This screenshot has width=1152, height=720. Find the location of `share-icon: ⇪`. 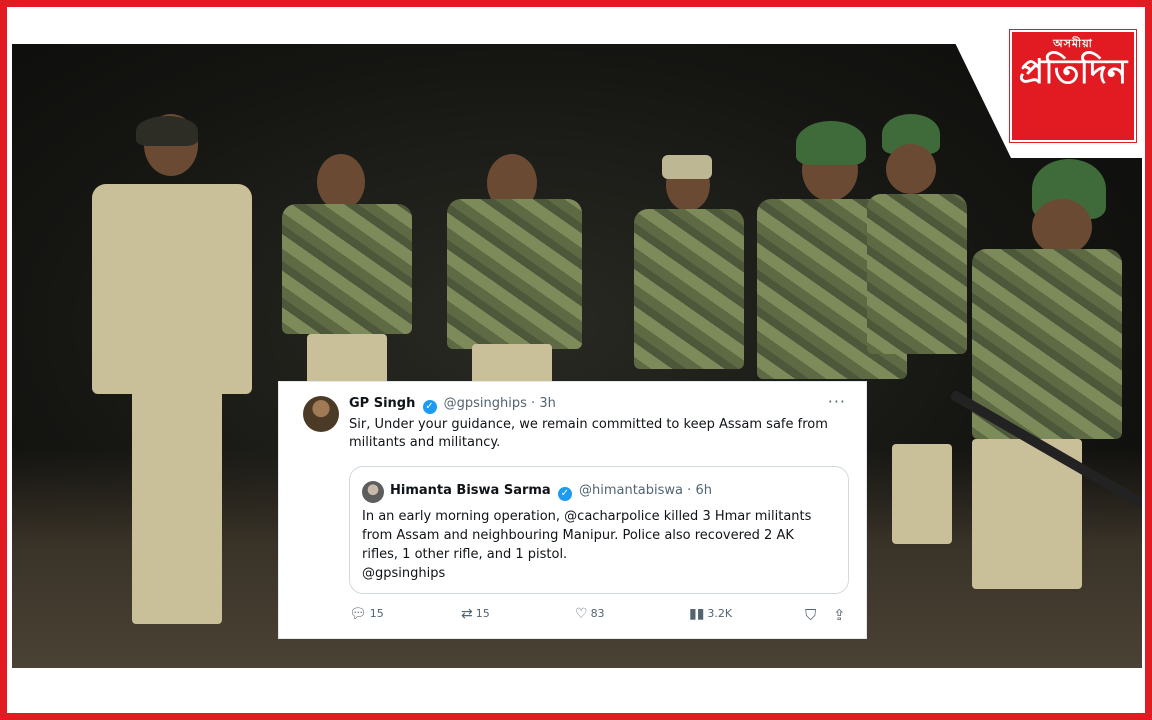

share-icon: ⇪ is located at coordinates (839, 615).